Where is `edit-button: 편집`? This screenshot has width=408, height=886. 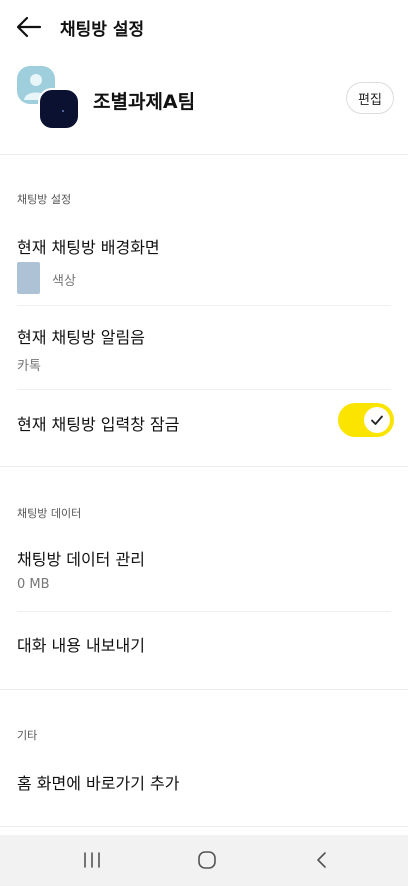 edit-button: 편집 is located at coordinates (370, 98).